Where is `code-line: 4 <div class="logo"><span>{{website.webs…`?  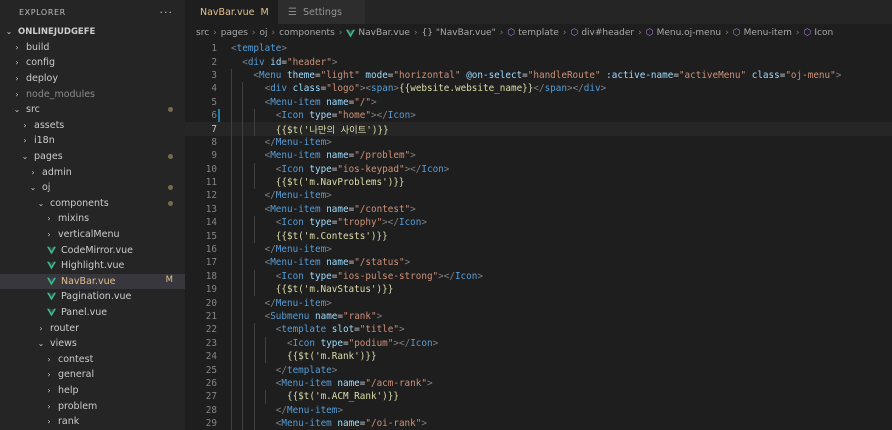 code-line: 4 <div class="logo"><span>{{website.webs… is located at coordinates (538, 89).